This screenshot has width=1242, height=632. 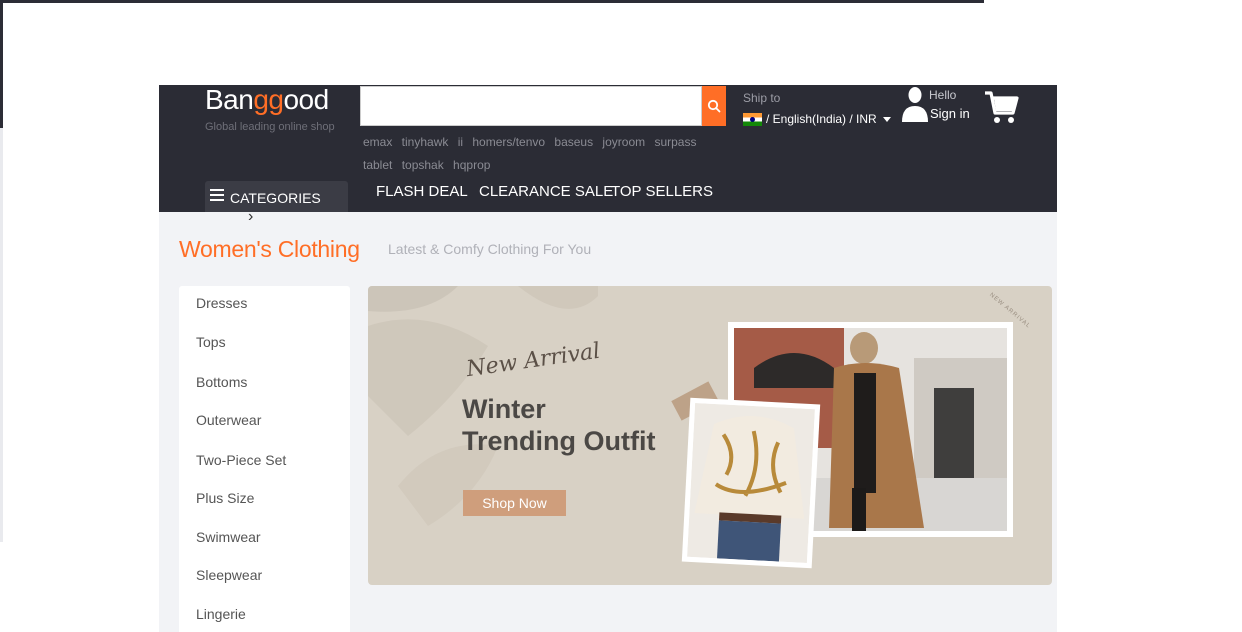 I want to click on blouse-photo-frame, so click(x=751, y=483).